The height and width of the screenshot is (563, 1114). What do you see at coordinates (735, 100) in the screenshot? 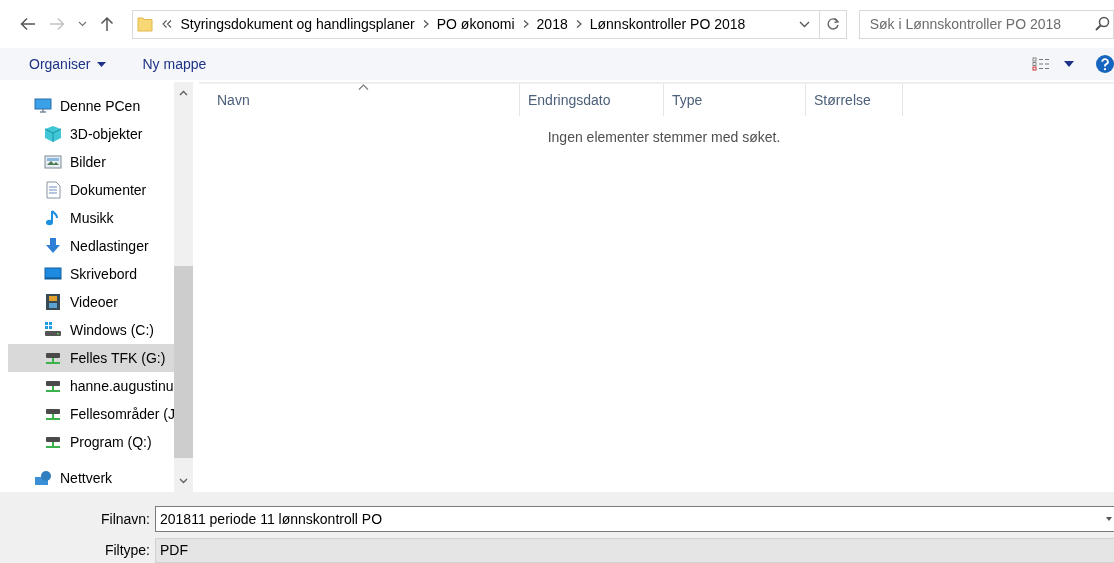
I see `column-header: Type` at bounding box center [735, 100].